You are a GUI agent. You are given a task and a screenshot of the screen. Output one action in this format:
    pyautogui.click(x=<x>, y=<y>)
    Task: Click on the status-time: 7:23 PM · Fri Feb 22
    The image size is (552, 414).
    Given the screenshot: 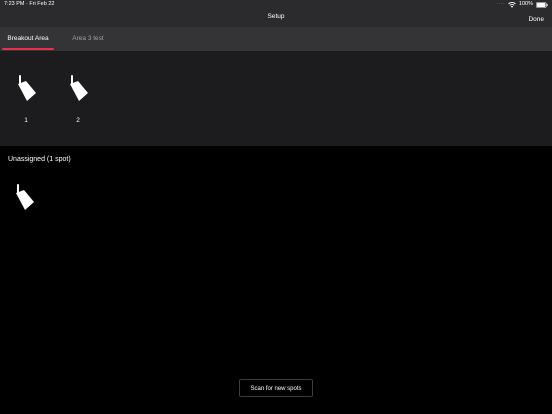 What is the action you would take?
    pyautogui.click(x=29, y=4)
    